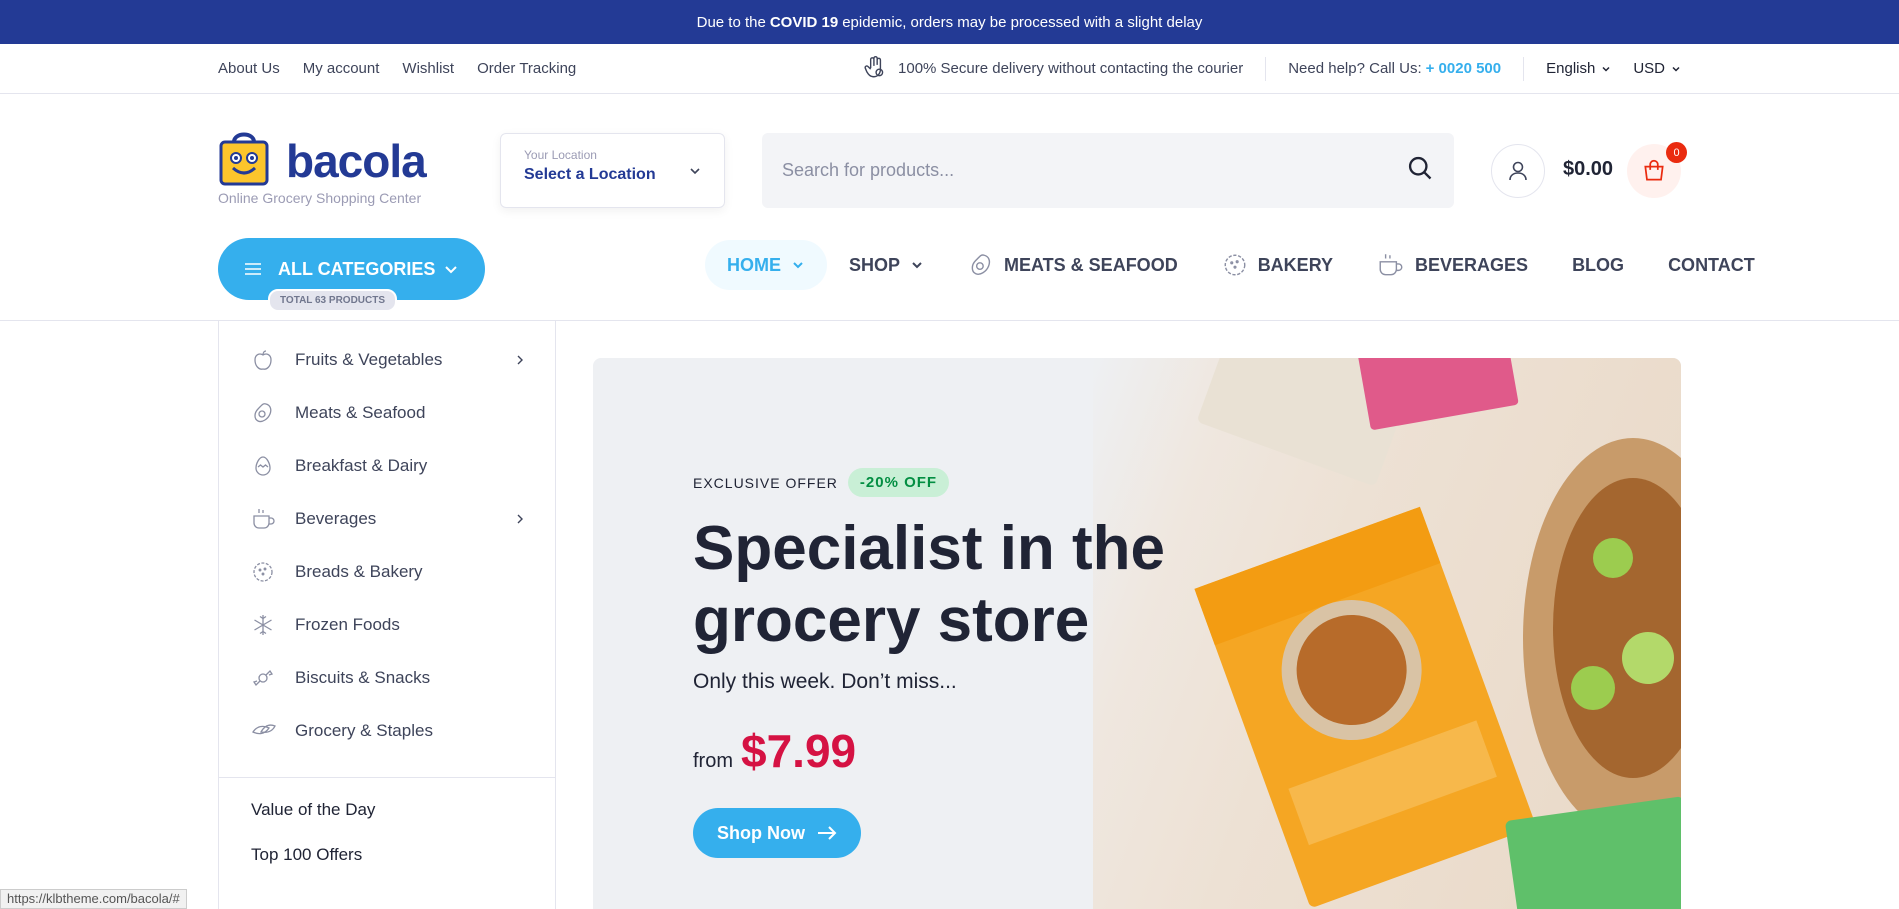 This screenshot has width=1899, height=909. I want to click on my-account-link: My account, so click(341, 68).